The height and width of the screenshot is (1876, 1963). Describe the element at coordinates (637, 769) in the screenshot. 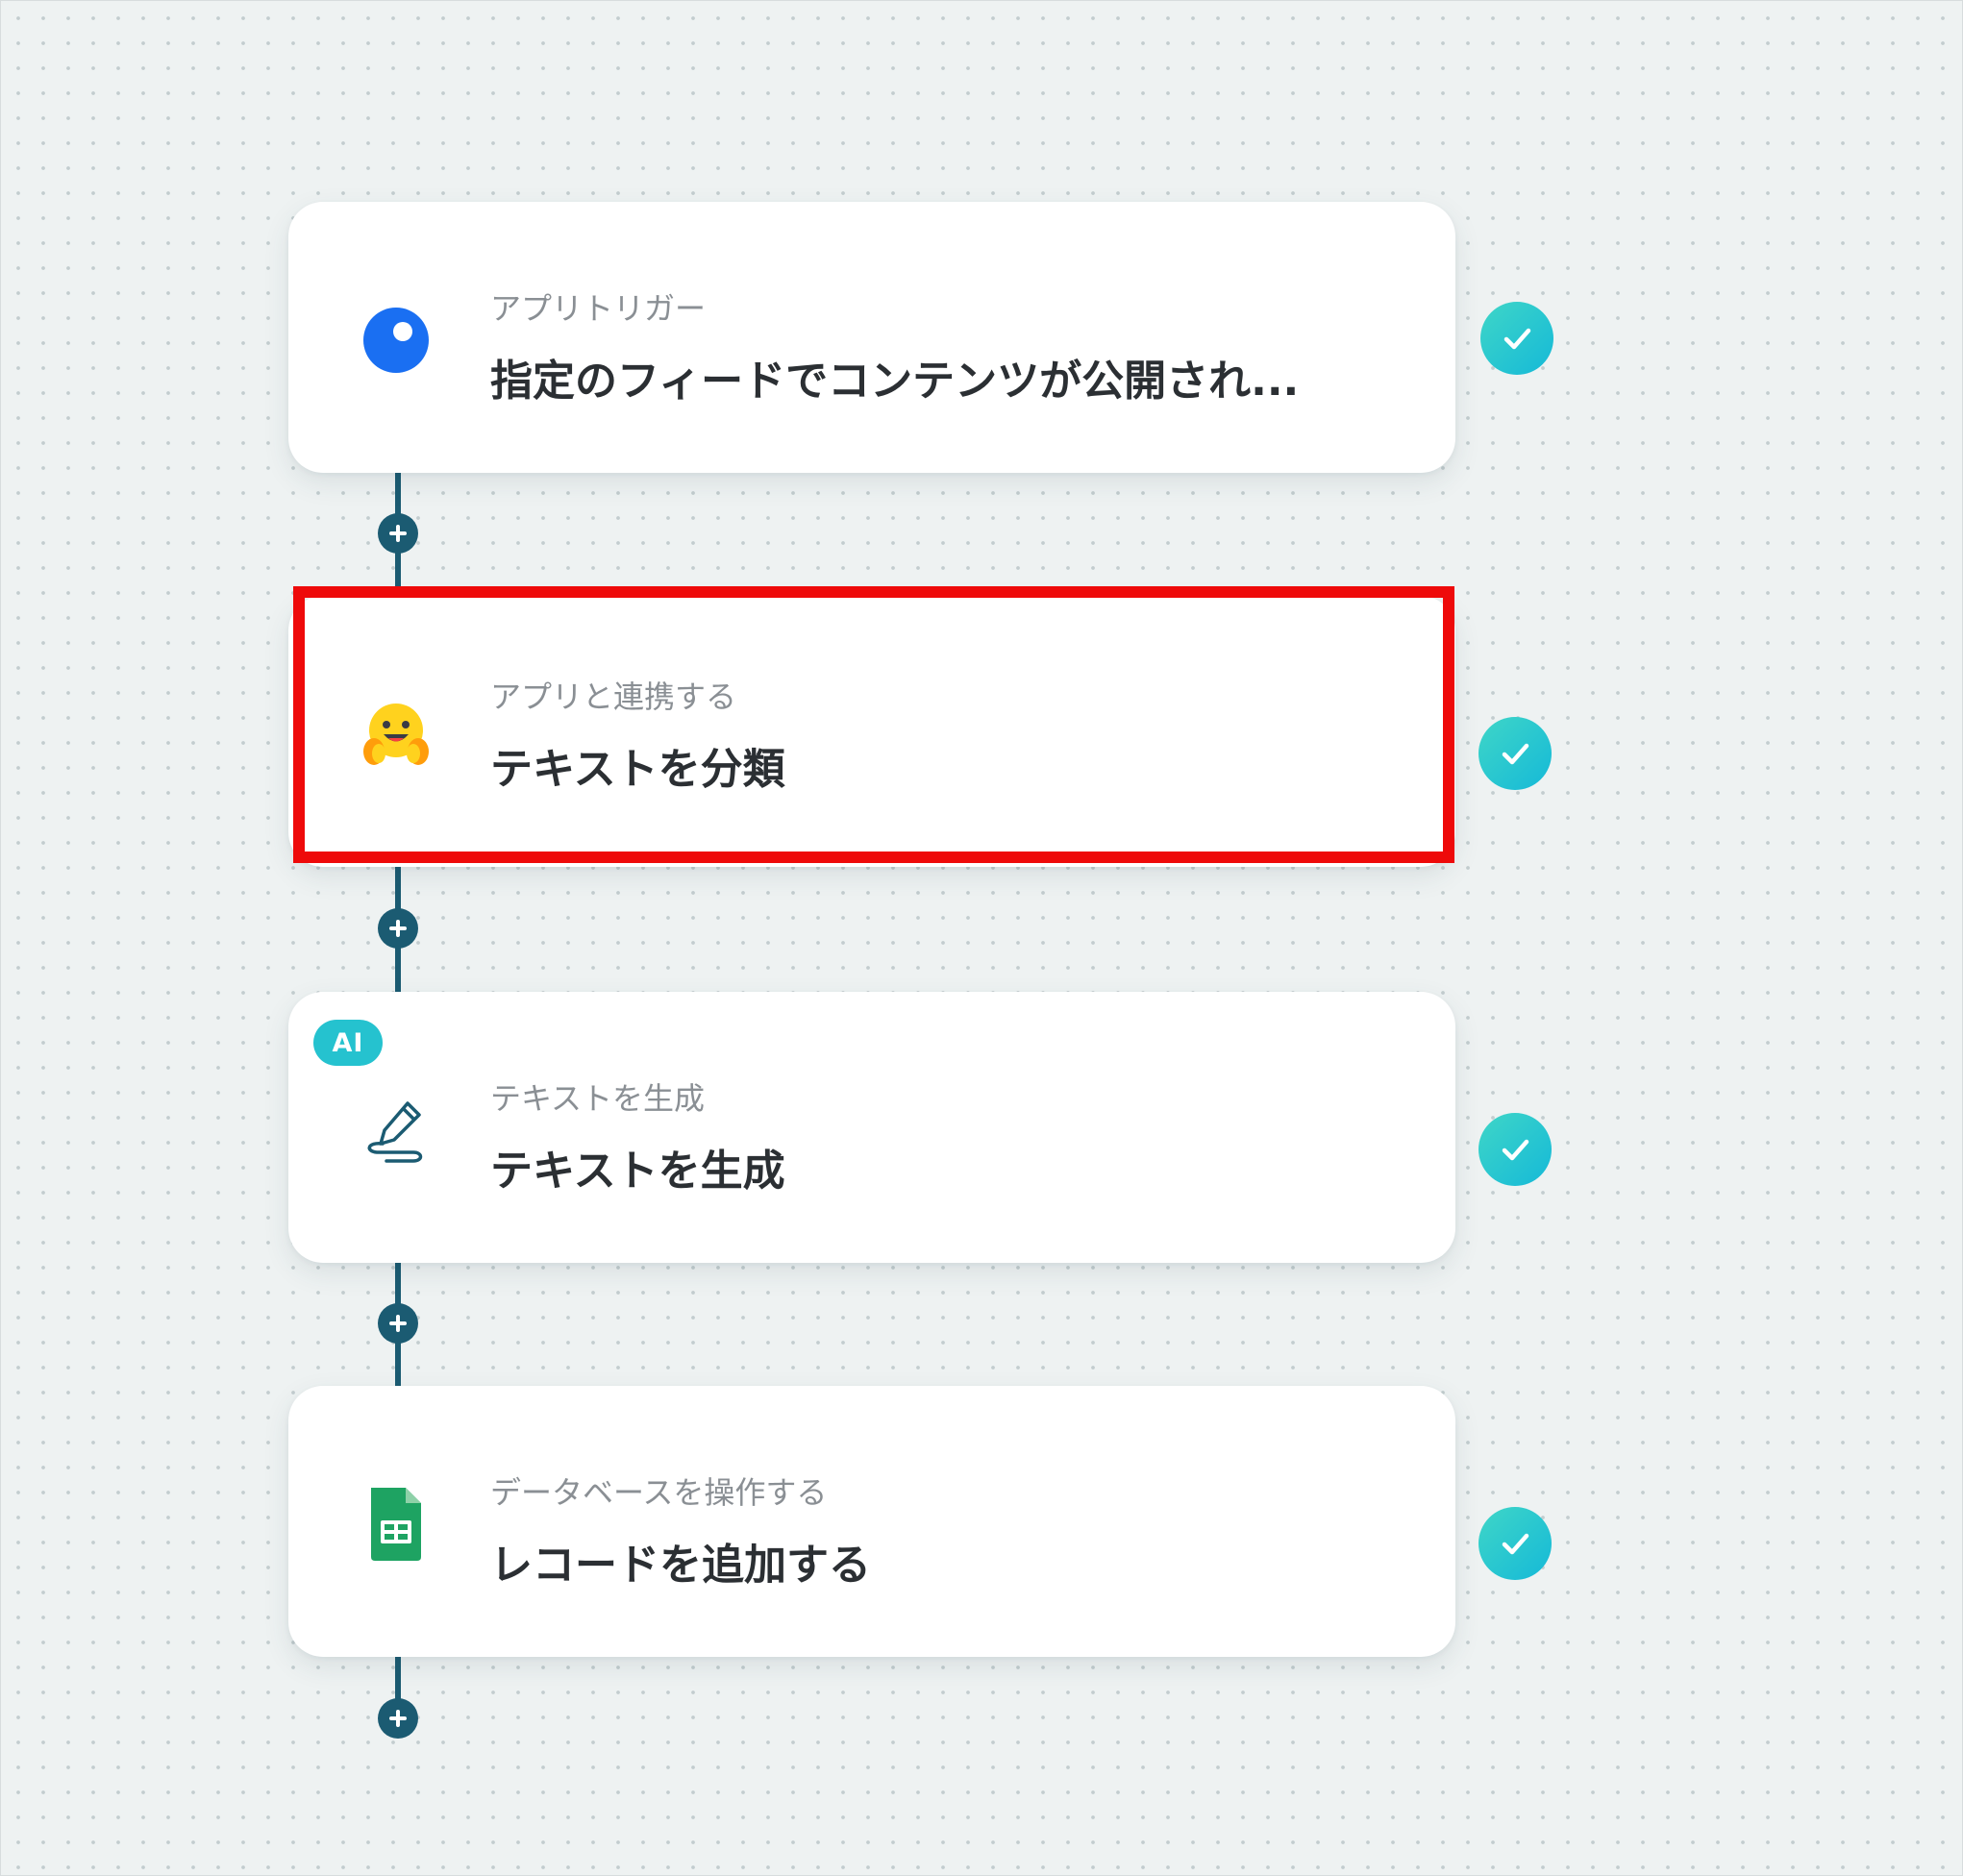

I see `step-title: テキストを分類` at that location.